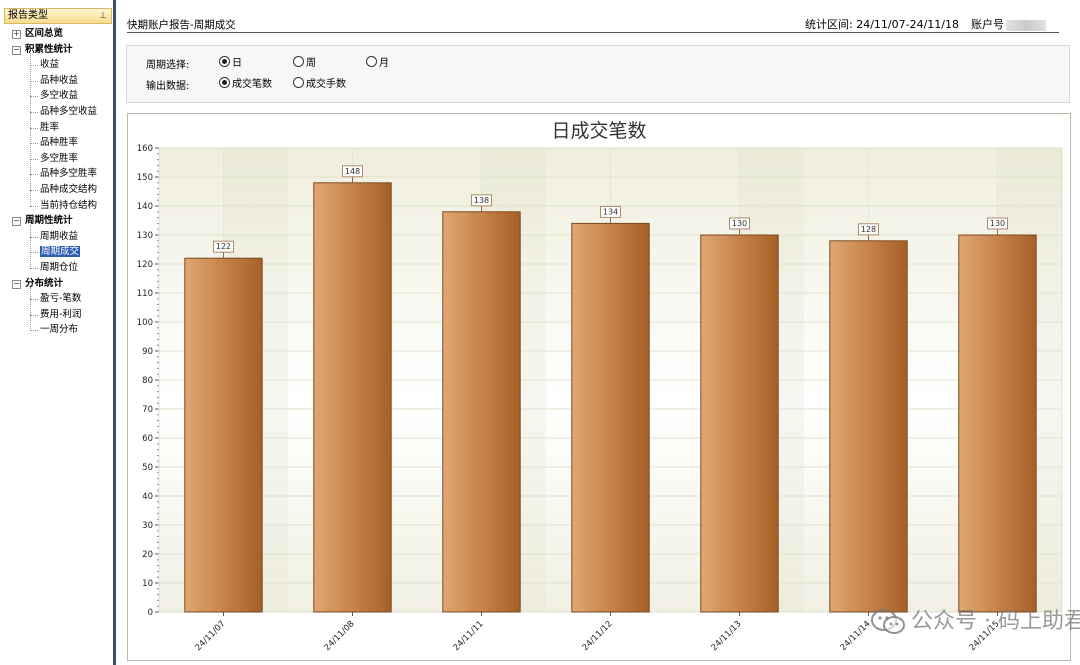 Image resolution: width=1080 pixels, height=665 pixels. I want to click on tree-group-label: 区间总览, so click(44, 33).